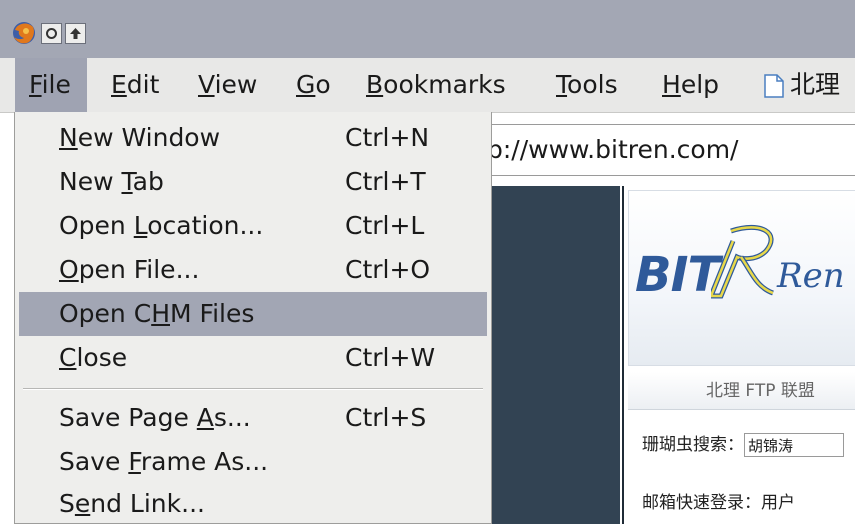 The image size is (855, 526). Describe the element at coordinates (794, 445) in the screenshot. I see `search-input: 胡锦涛` at that location.